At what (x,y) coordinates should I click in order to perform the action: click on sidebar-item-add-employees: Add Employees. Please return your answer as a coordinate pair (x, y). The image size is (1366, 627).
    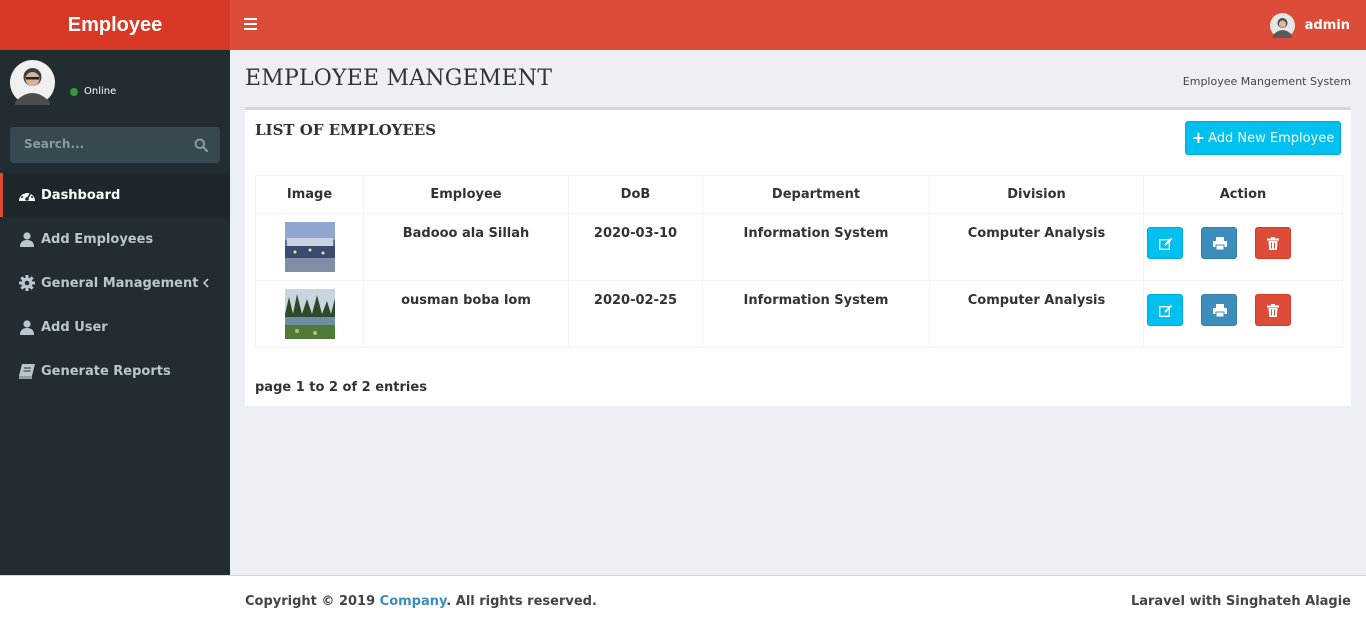
    Looking at the image, I should click on (115, 239).